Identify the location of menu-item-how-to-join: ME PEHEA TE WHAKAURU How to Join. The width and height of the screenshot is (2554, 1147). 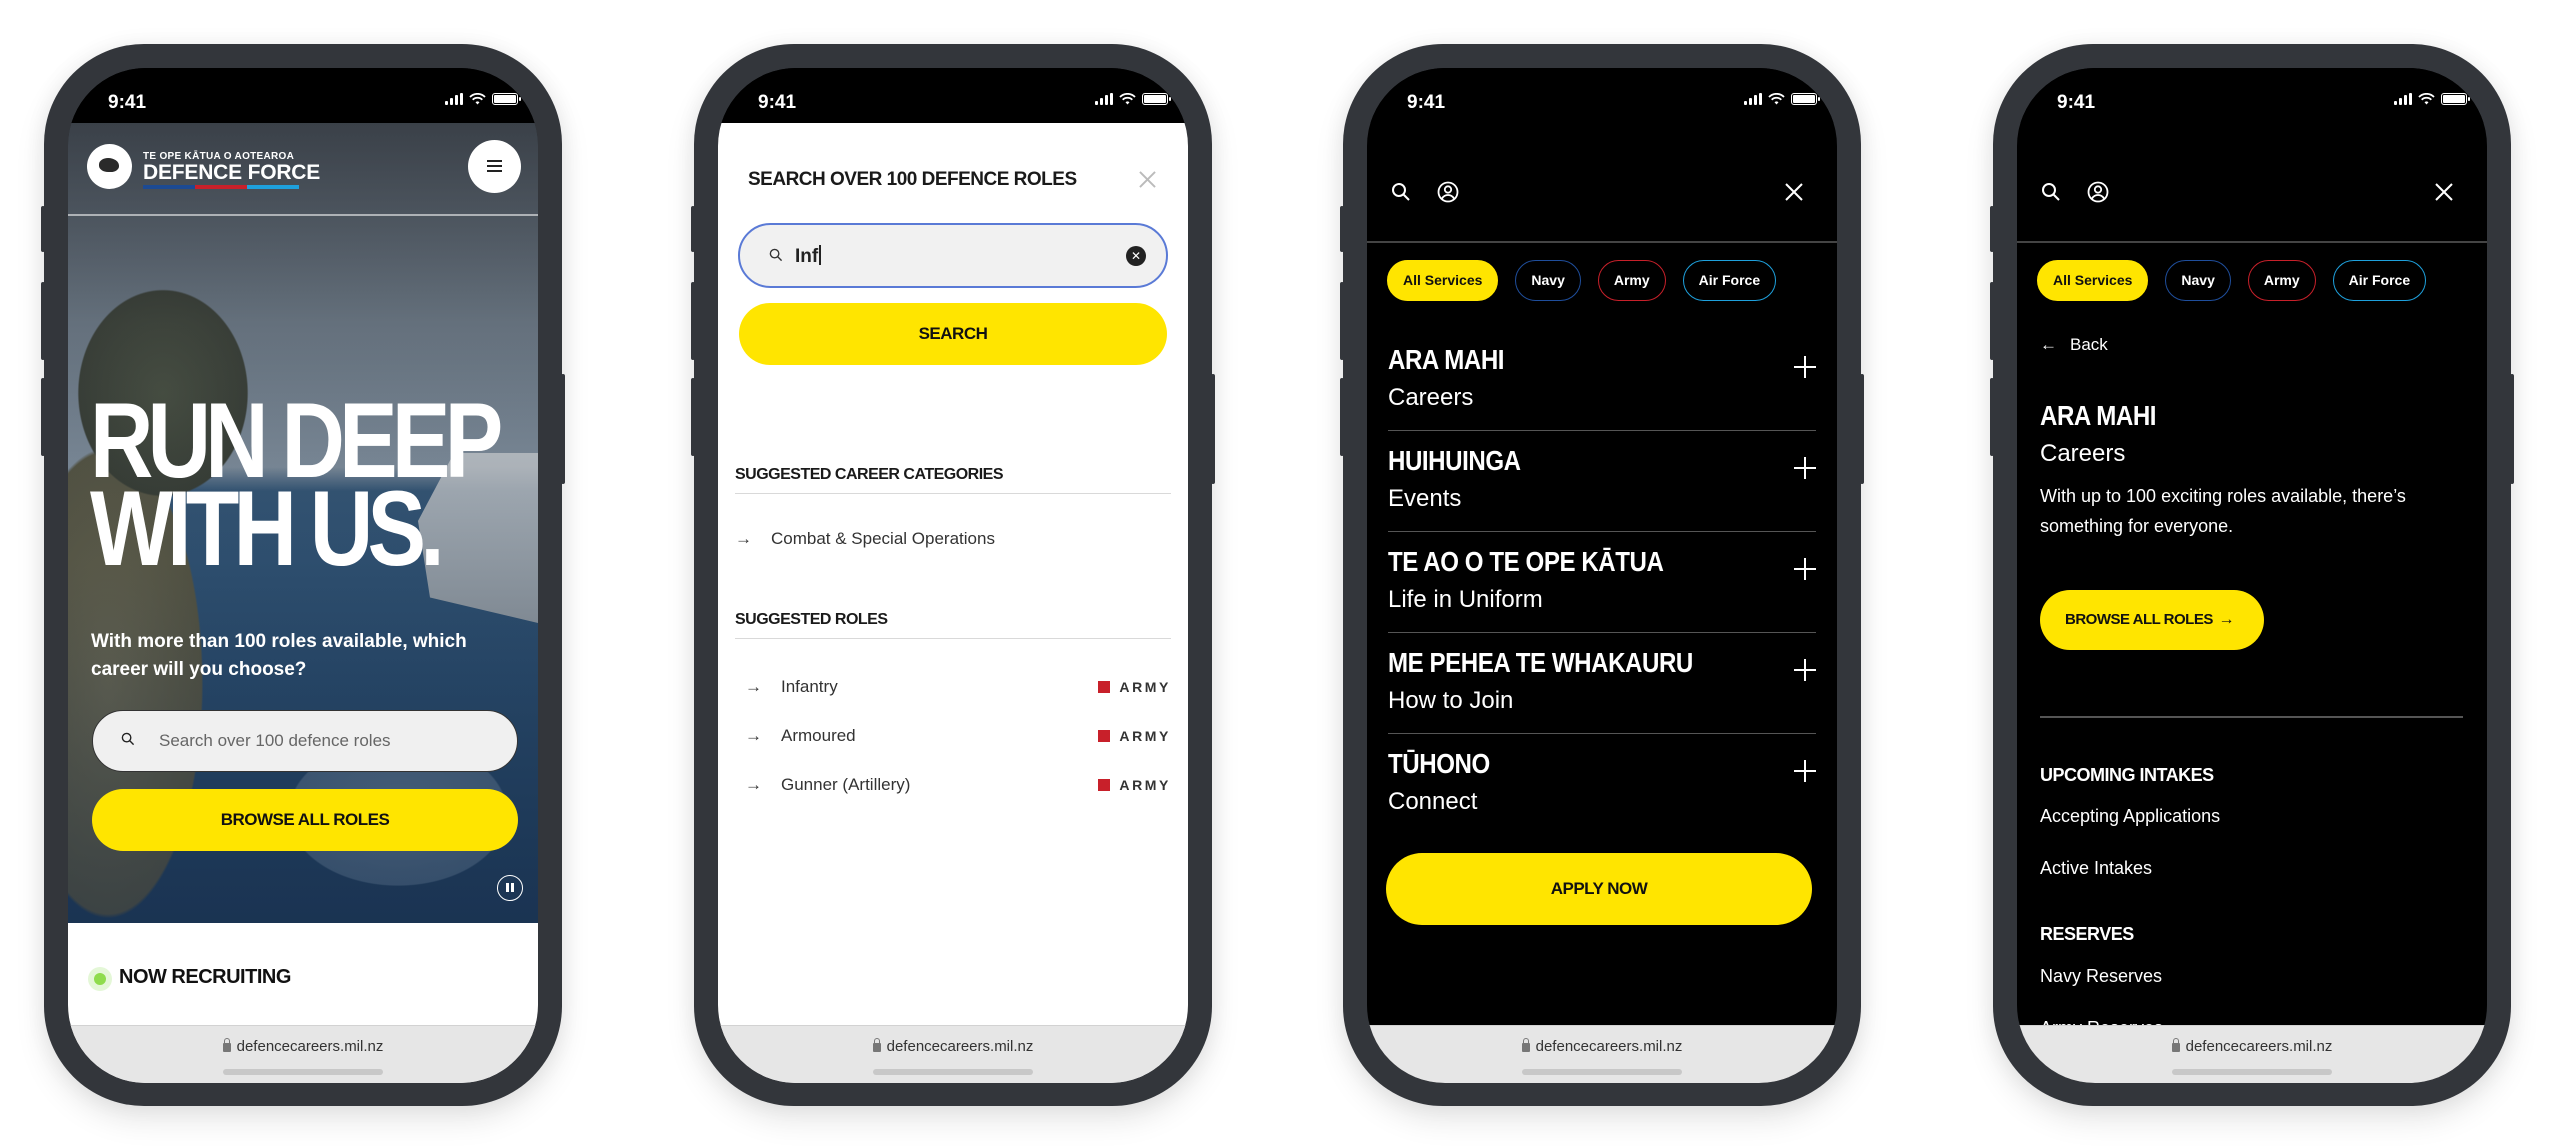
(1602, 683).